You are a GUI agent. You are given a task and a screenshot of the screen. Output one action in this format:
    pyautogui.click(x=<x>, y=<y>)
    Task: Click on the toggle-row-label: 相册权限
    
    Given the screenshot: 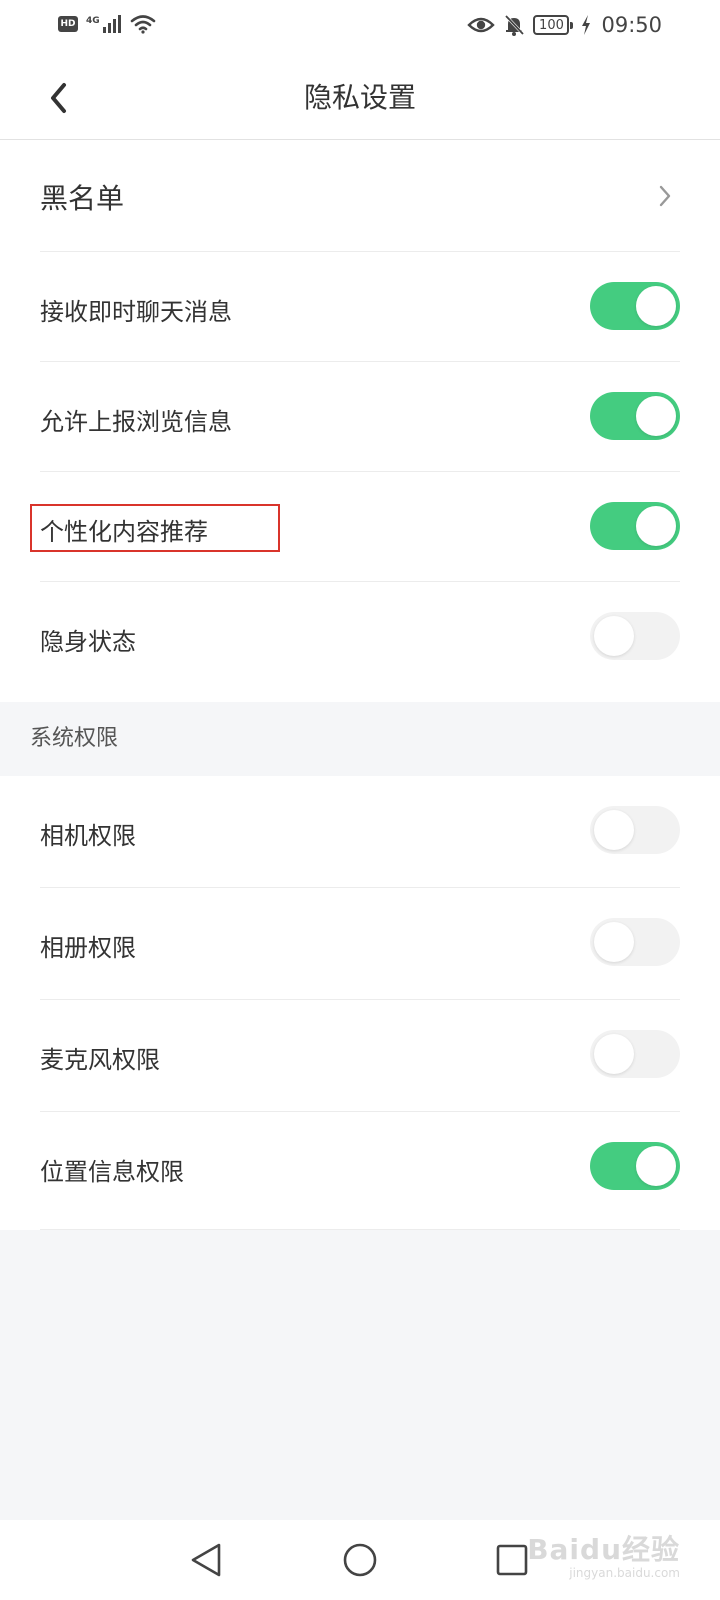 What is the action you would take?
    pyautogui.click(x=88, y=948)
    